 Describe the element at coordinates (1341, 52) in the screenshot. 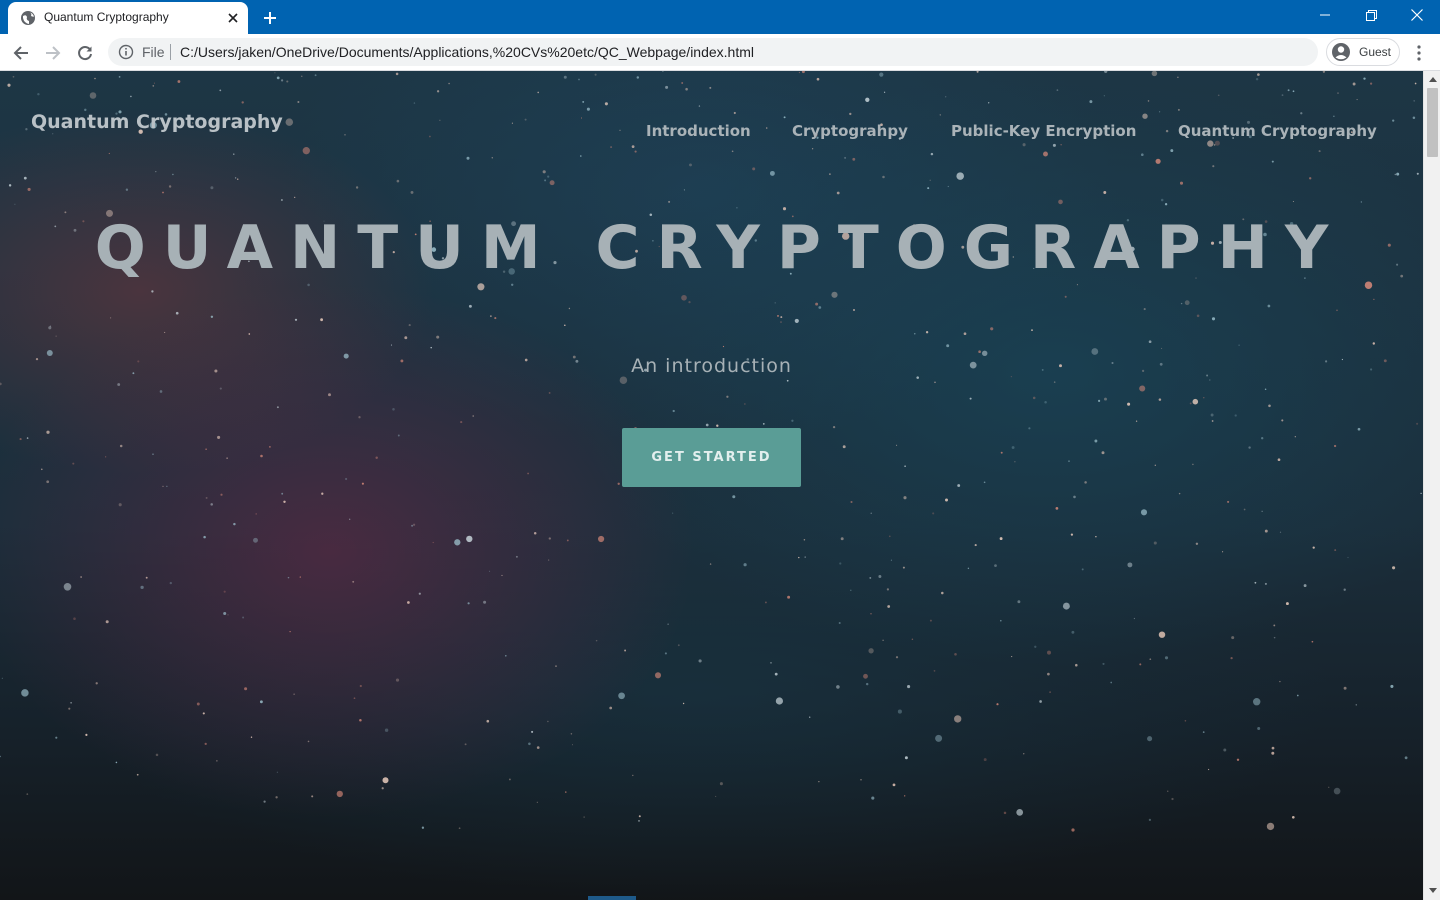

I see `person-icon` at that location.